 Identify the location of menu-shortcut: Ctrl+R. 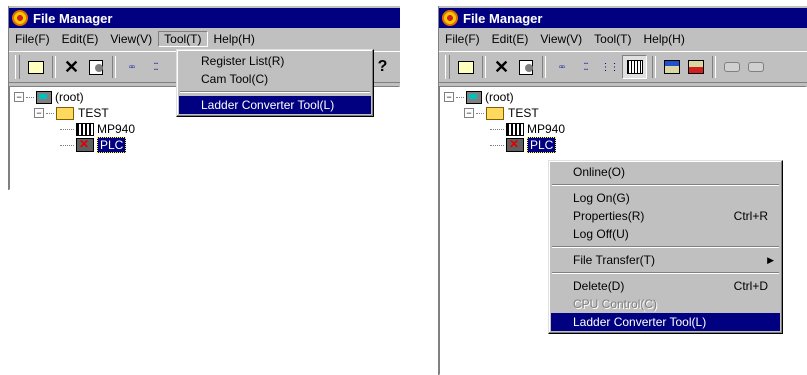
(750, 216).